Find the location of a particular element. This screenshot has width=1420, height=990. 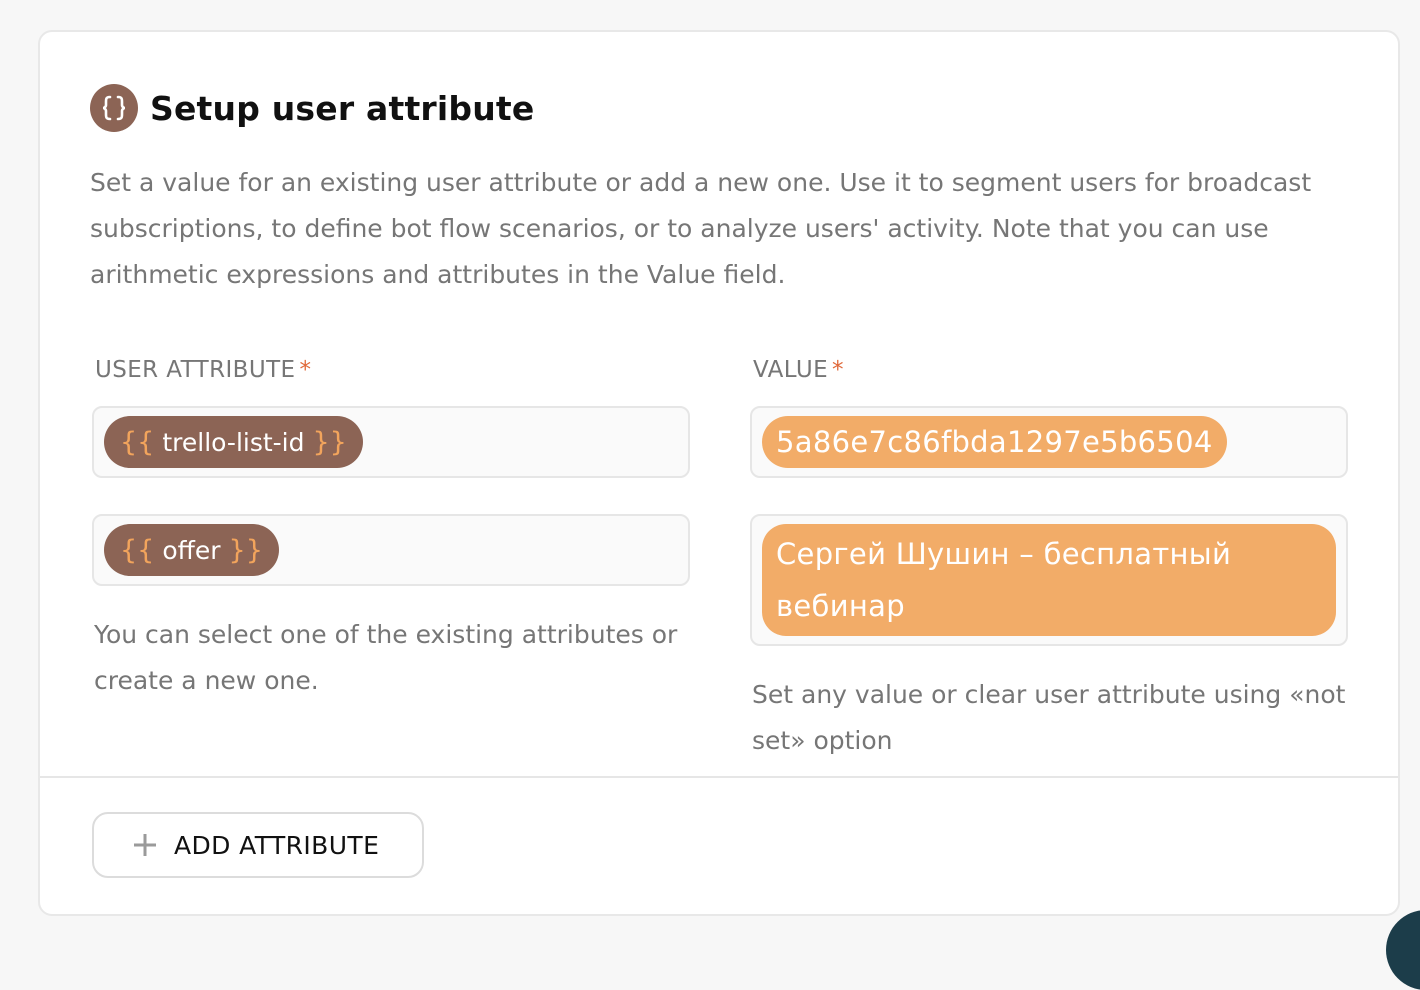

user-attribute-label: USER ATTRIBUTE * is located at coordinates (391, 370).